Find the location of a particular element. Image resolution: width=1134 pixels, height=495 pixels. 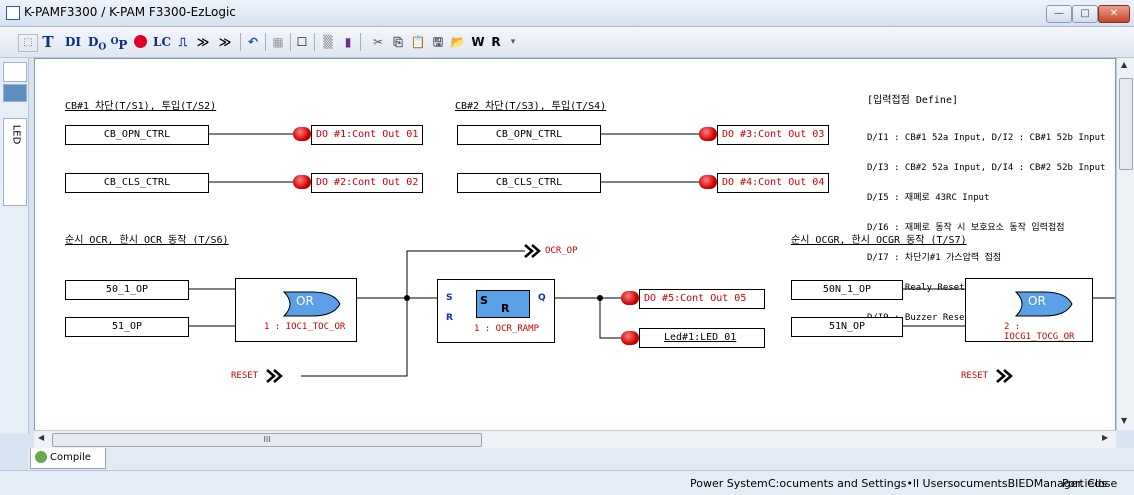

undo-icon: ↶ is located at coordinates (253, 42).